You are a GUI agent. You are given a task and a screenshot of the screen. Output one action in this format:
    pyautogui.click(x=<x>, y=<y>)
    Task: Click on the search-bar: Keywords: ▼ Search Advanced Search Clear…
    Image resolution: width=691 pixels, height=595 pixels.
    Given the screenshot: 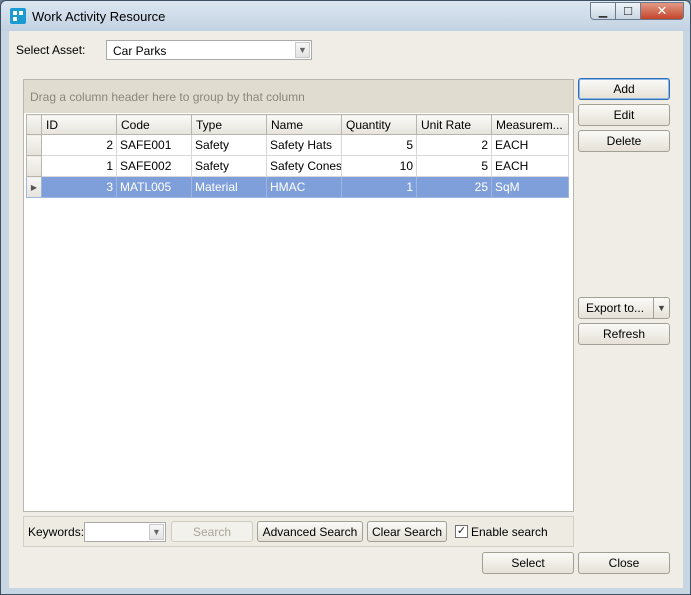 What is the action you would take?
    pyautogui.click(x=298, y=531)
    